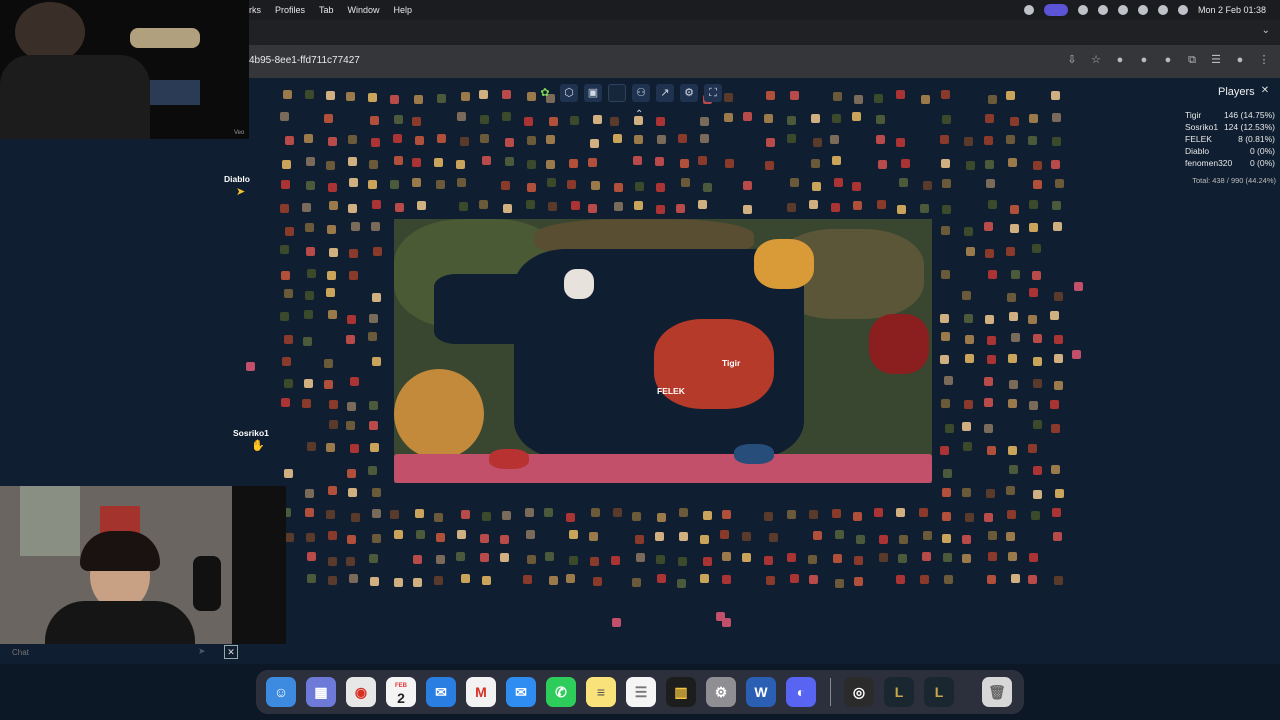 Image resolution: width=1280 pixels, height=720 pixels. What do you see at coordinates (1265, 91) in the screenshot?
I see `close-icon: ✕` at bounding box center [1265, 91].